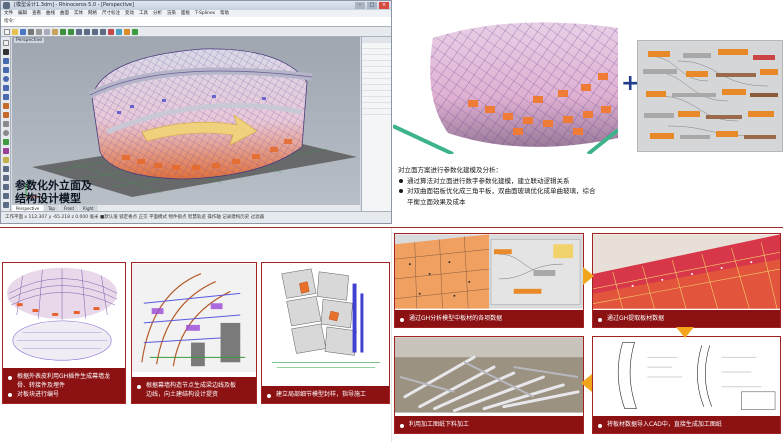 The width and height of the screenshot is (783, 442). Describe the element at coordinates (47, 32) in the screenshot. I see `copy-icon` at that location.